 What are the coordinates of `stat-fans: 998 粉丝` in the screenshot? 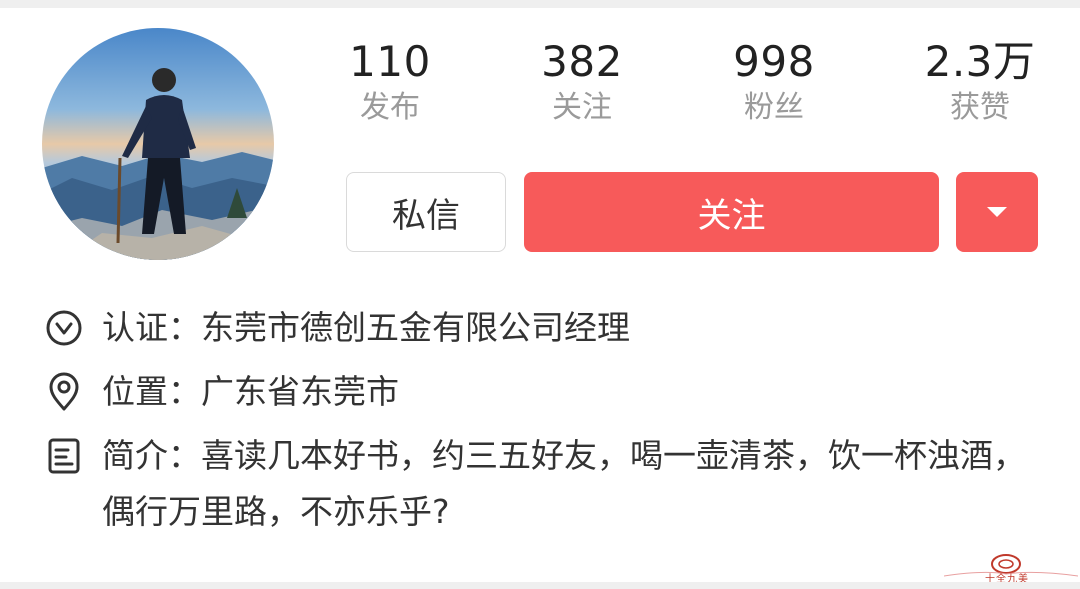 It's located at (774, 82).